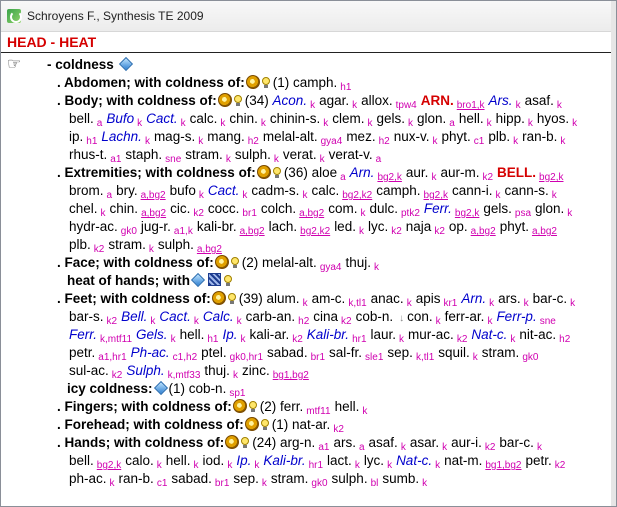 This screenshot has height=507, width=617. What do you see at coordinates (269, 334) in the screenshot?
I see `remedy-name: kali-ar.` at bounding box center [269, 334].